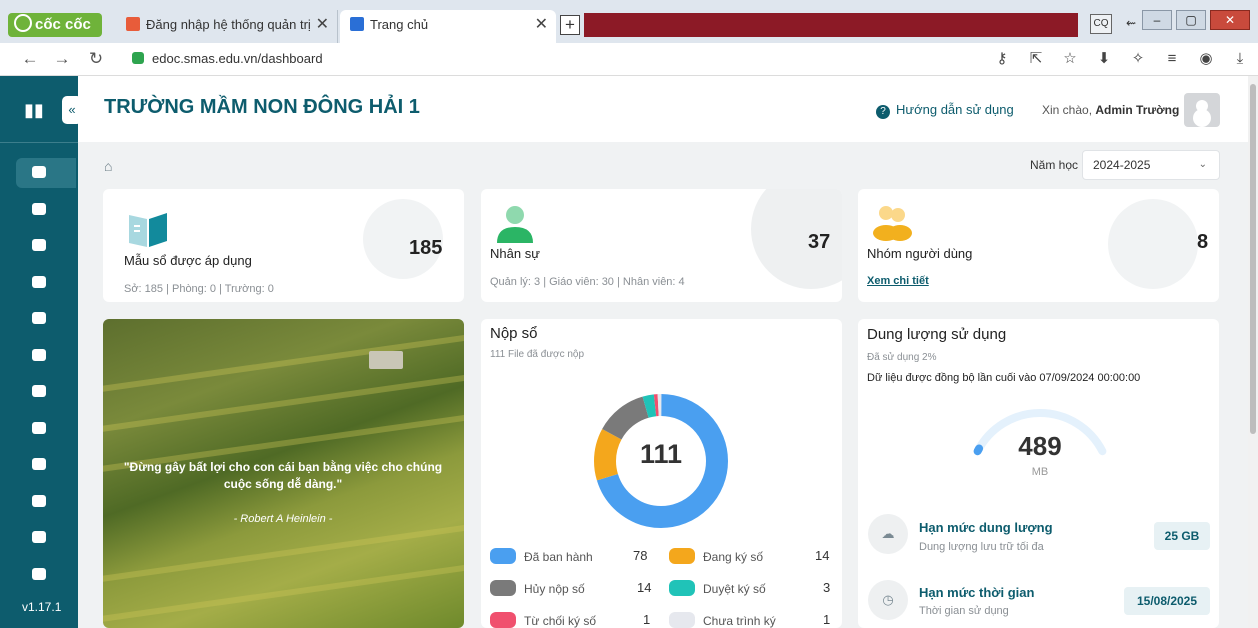 This screenshot has width=1258, height=628. Describe the element at coordinates (386, 360) in the screenshot. I see `hut-image` at that location.